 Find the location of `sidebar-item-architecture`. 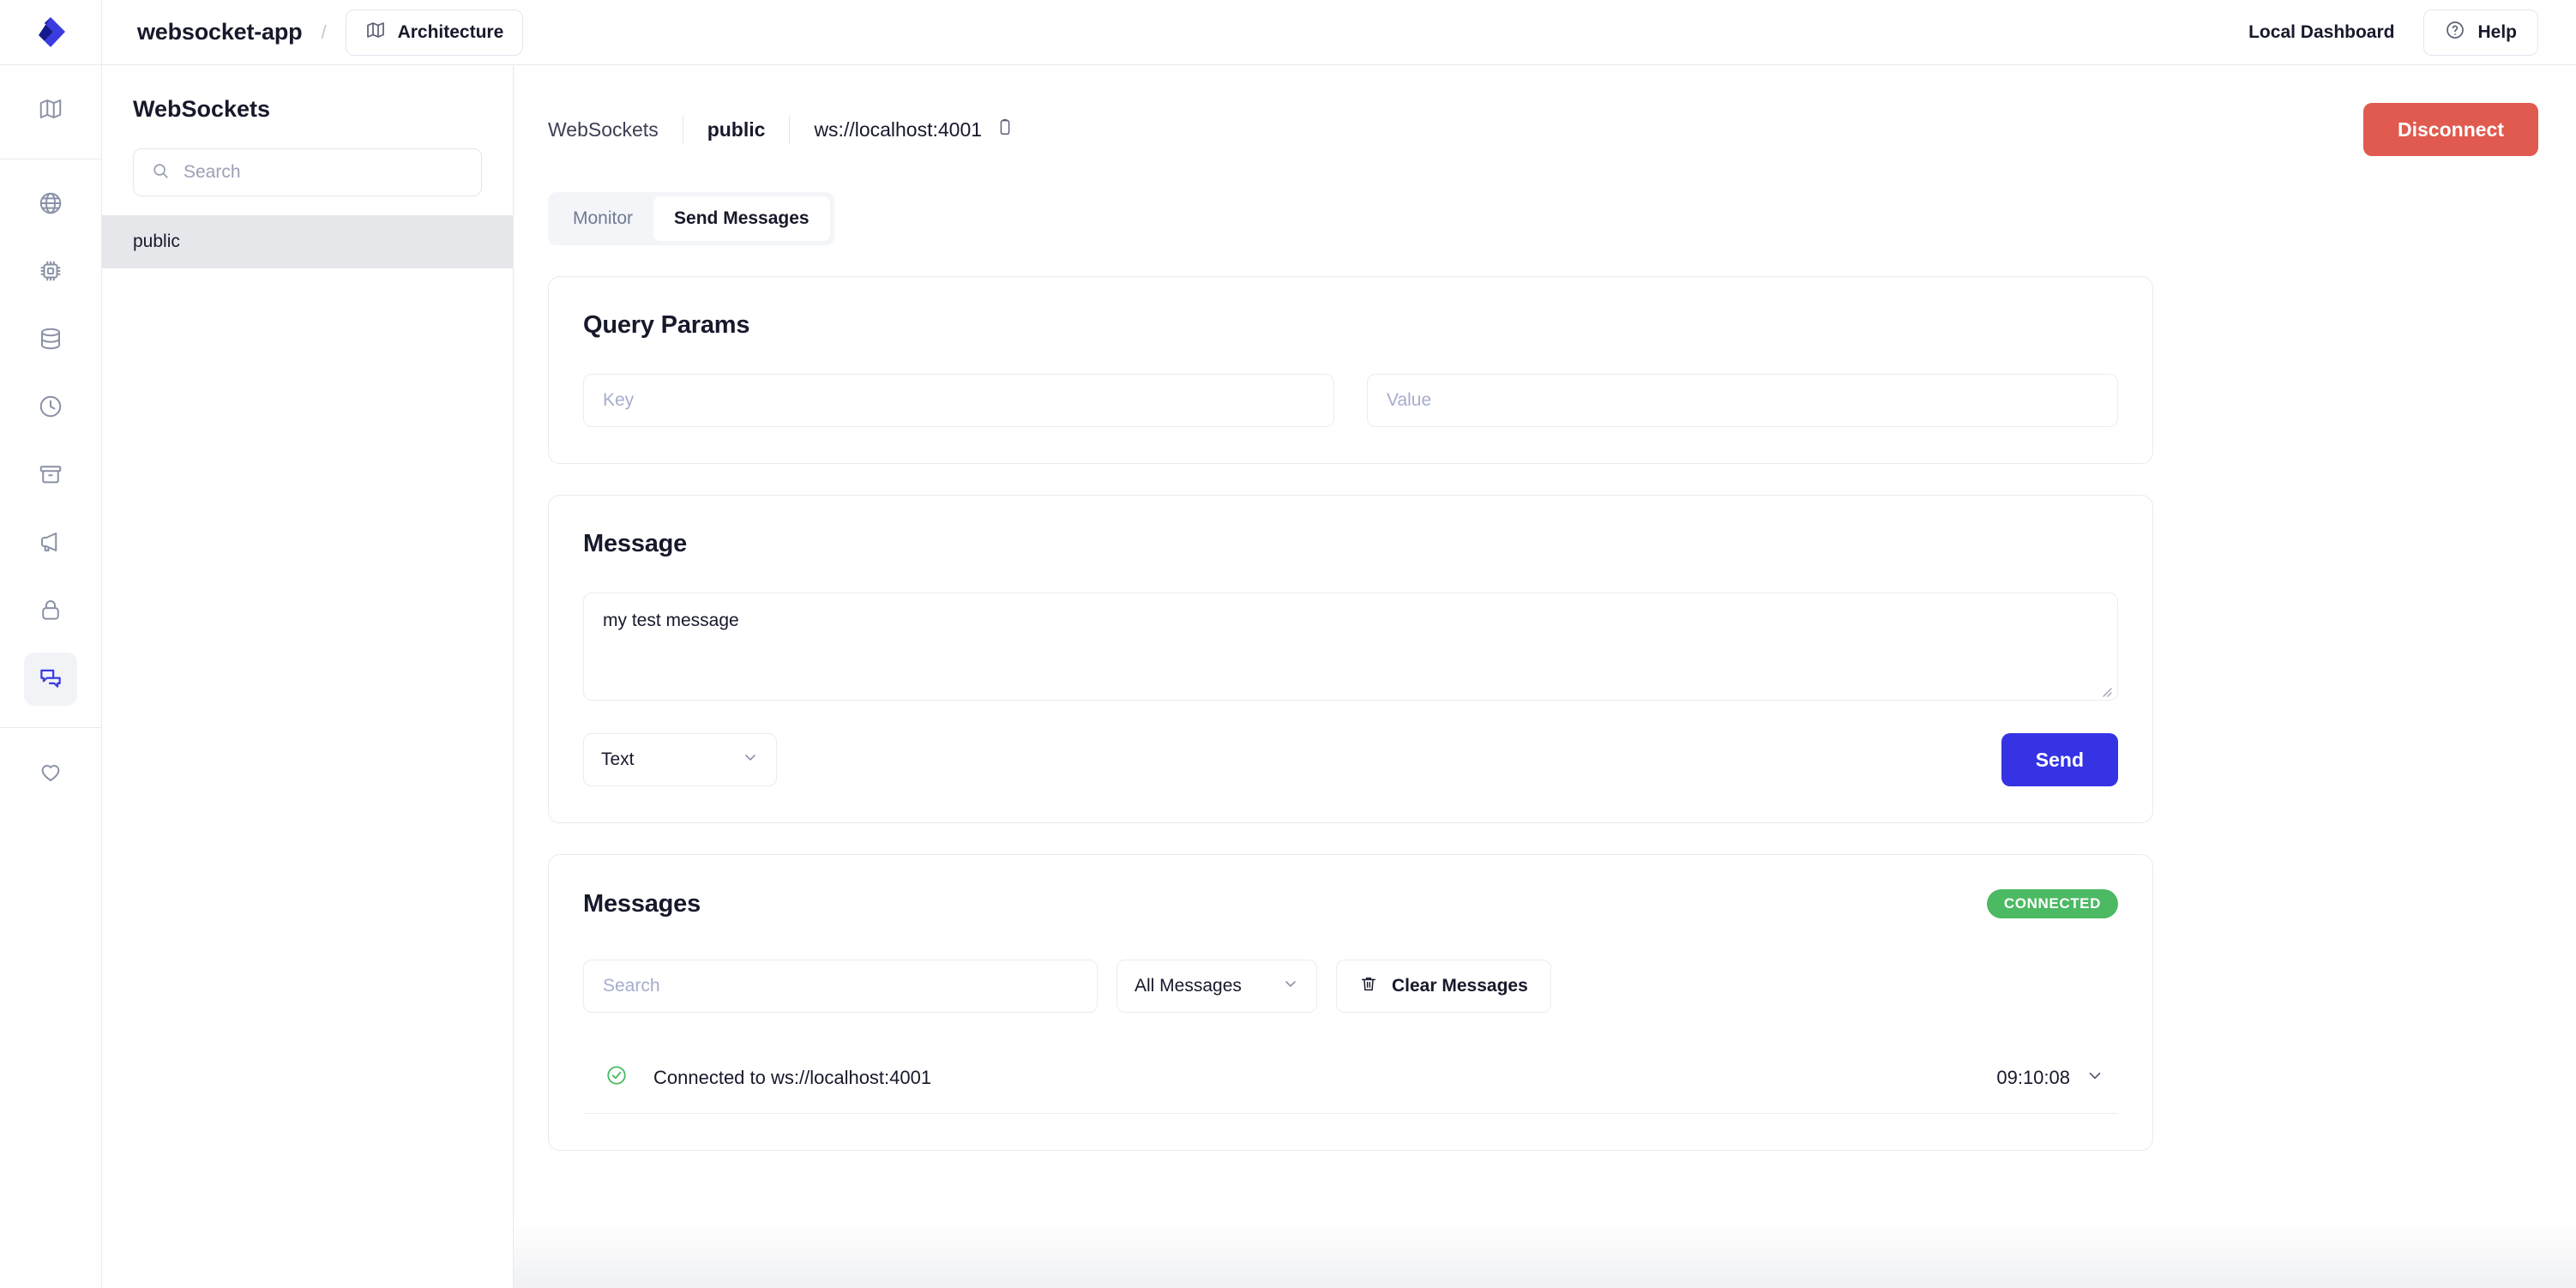

sidebar-item-architecture is located at coordinates (50, 110).